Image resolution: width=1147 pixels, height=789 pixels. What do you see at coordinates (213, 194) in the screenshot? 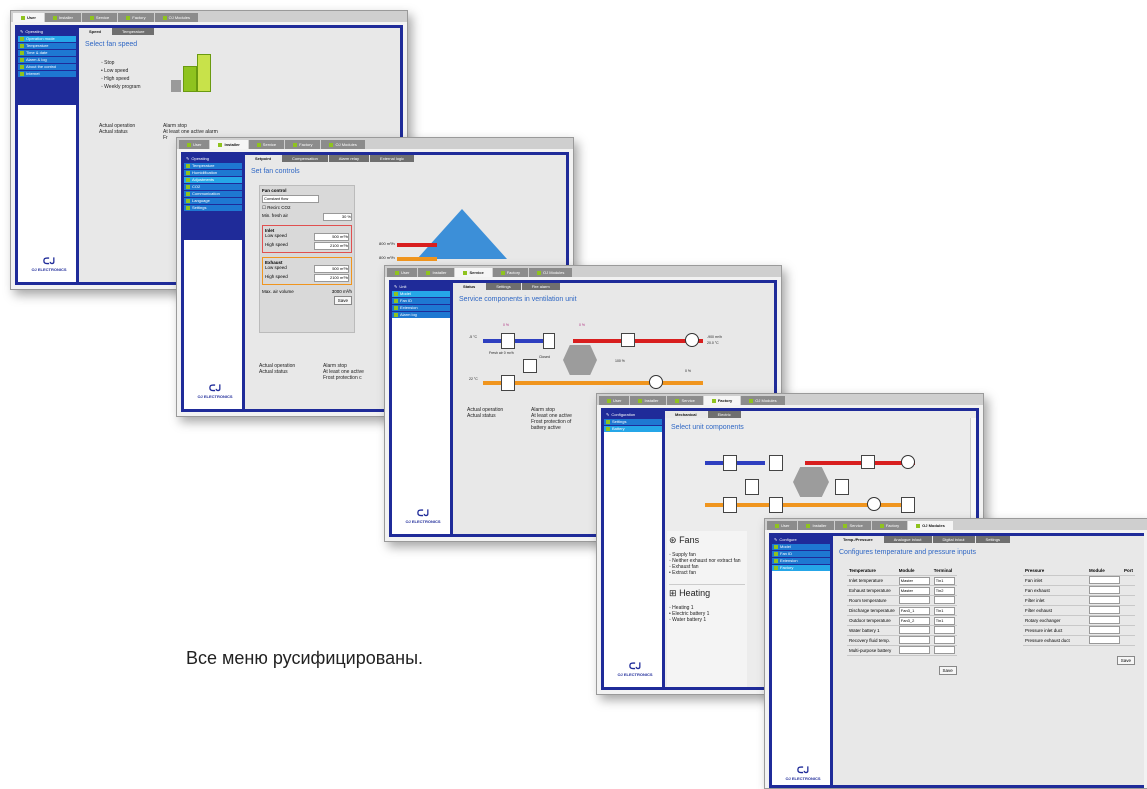
I see `sidebar-item-communication: Communication` at bounding box center [213, 194].